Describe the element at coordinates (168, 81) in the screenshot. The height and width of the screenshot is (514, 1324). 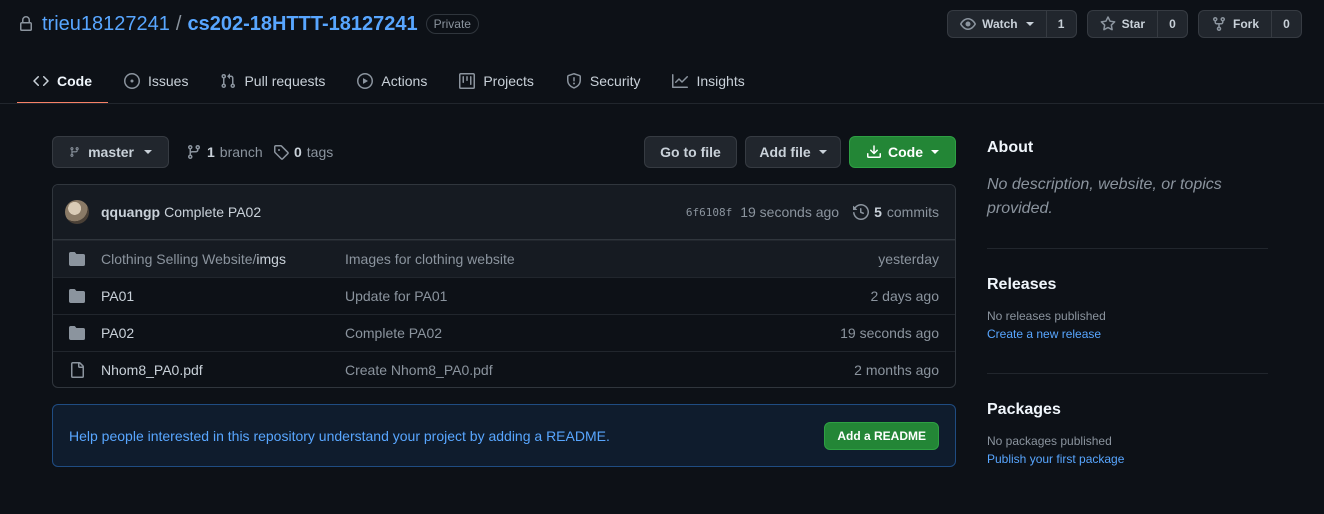
I see `tab-issues-label: Issues` at that location.